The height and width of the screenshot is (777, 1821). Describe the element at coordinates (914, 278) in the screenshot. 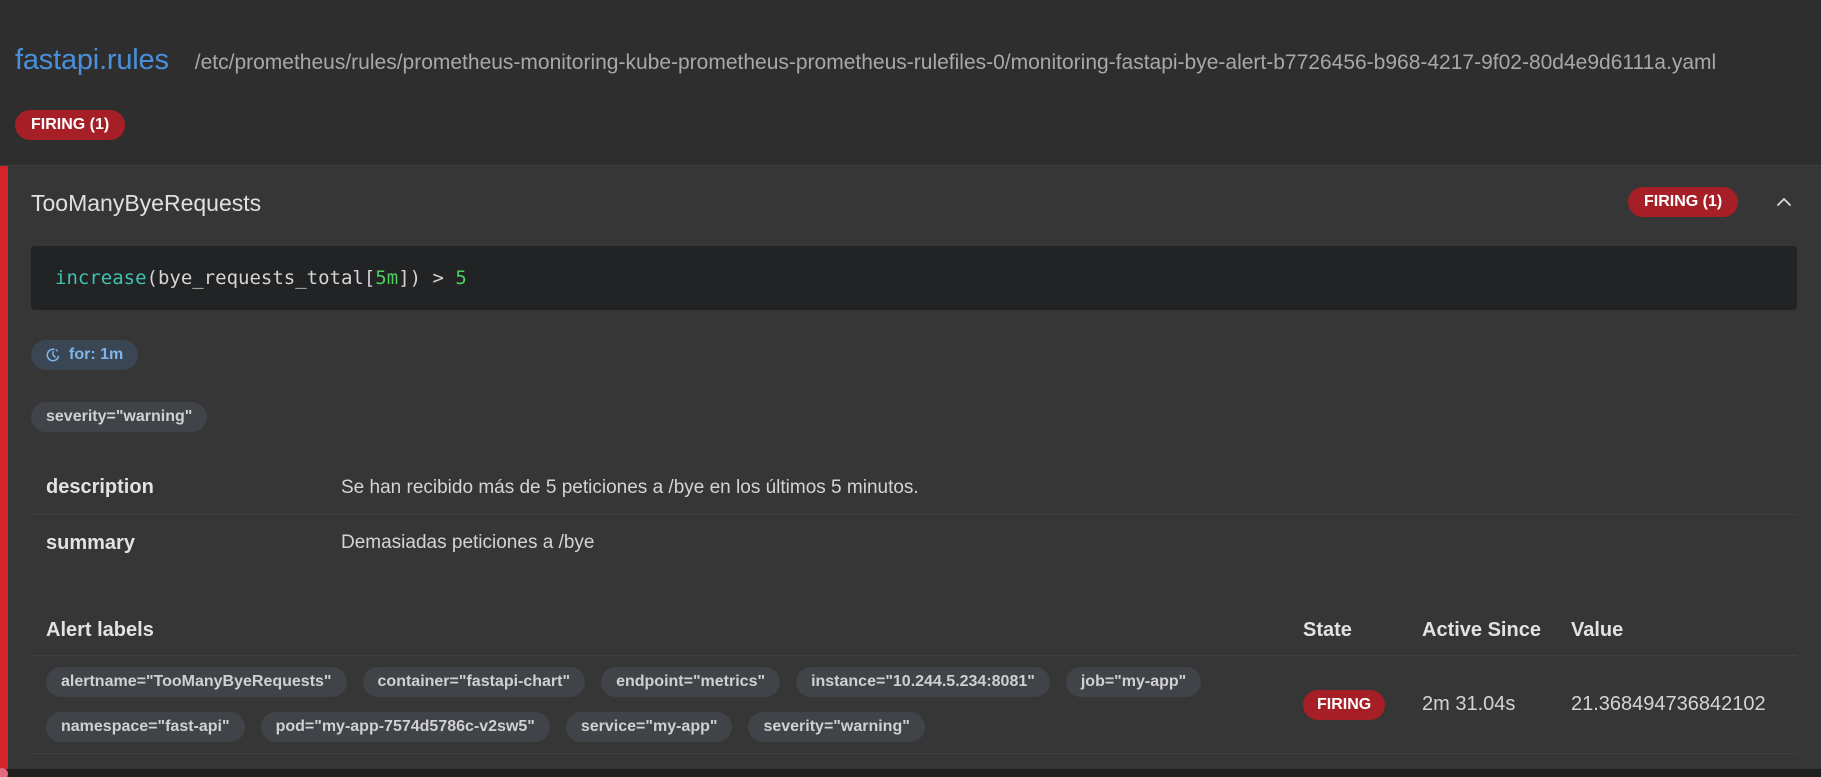

I see `rule-query: increase (bye_requests_total[5m]) > 5` at that location.